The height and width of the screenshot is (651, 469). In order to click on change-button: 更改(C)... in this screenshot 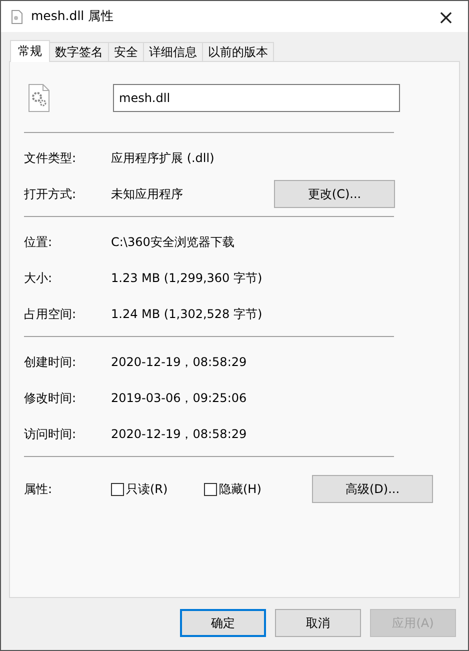, I will do `click(334, 194)`.